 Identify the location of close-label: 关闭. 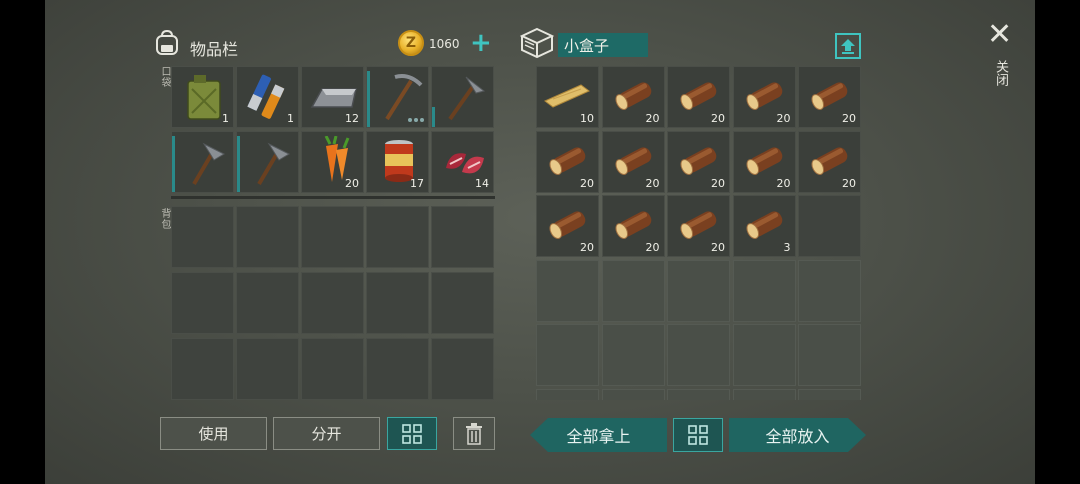
(1000, 73).